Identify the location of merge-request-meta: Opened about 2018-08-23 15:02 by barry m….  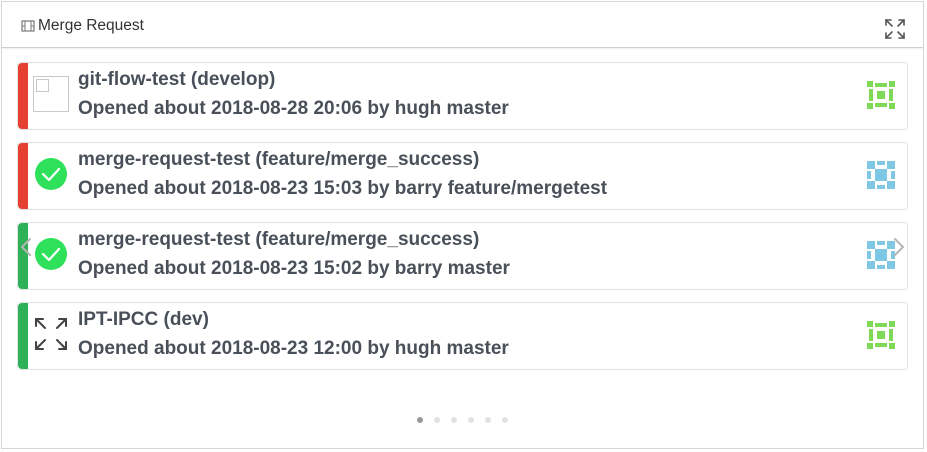
(294, 268).